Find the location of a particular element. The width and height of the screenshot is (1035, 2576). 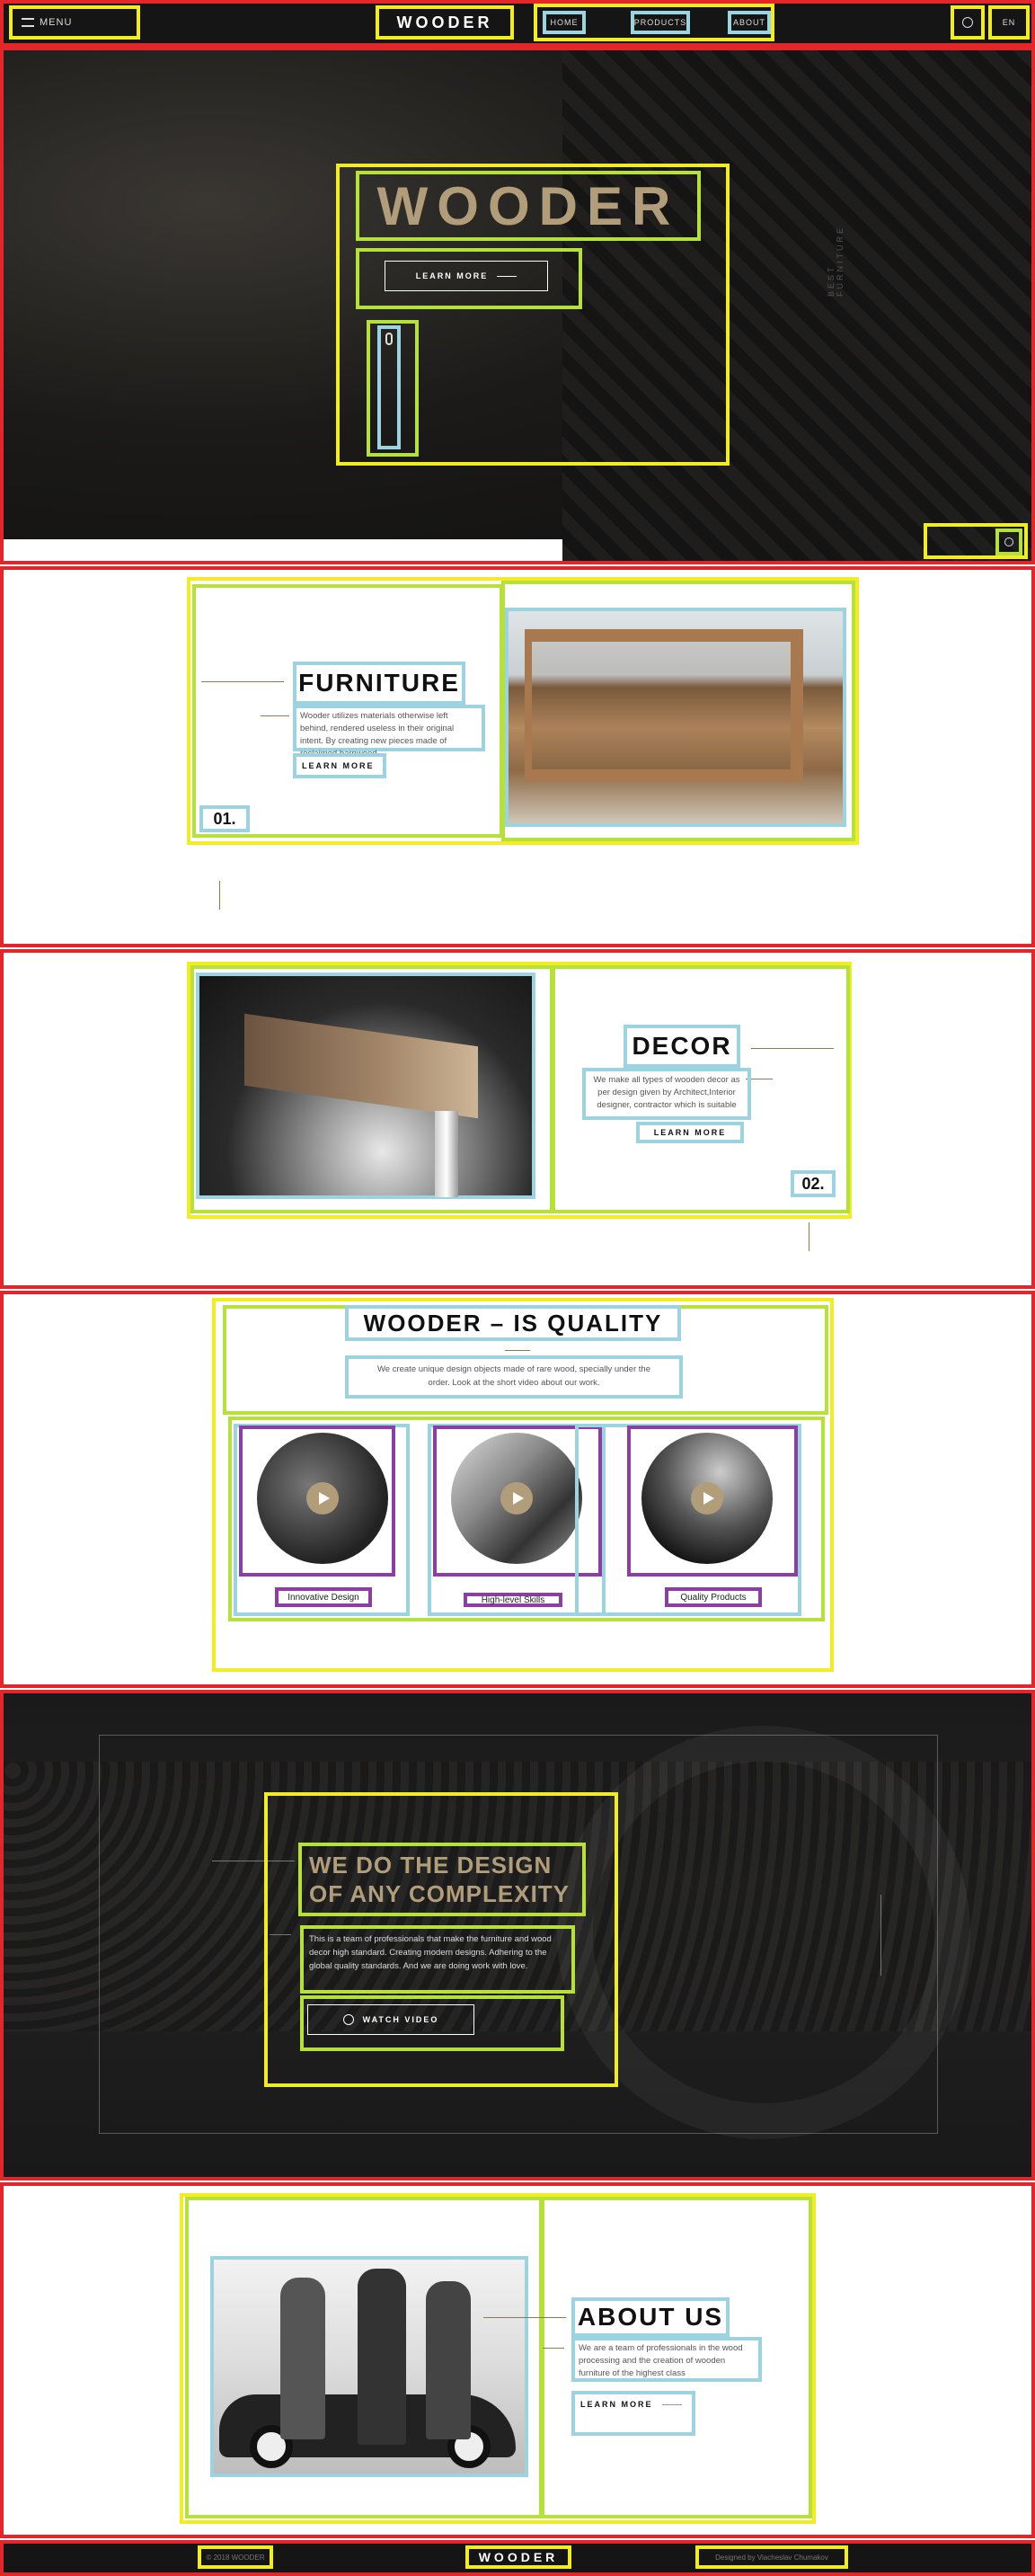

share-icon is located at coordinates (1009, 541).